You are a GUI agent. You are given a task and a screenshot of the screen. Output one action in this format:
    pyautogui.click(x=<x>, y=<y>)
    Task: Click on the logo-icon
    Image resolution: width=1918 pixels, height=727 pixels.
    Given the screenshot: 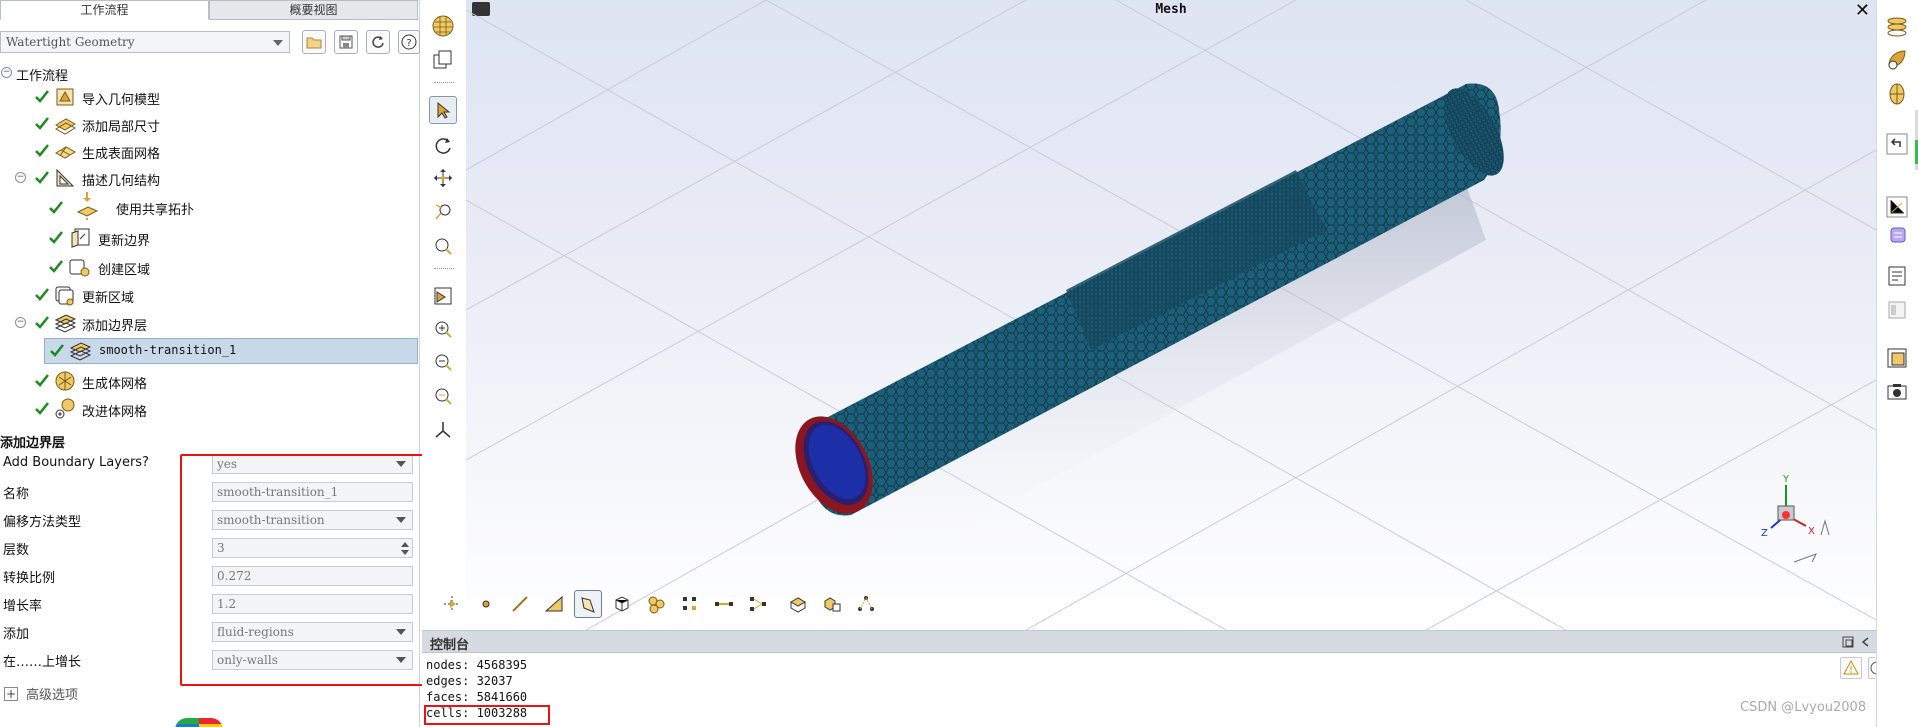 What is the action you would take?
    pyautogui.click(x=199, y=722)
    